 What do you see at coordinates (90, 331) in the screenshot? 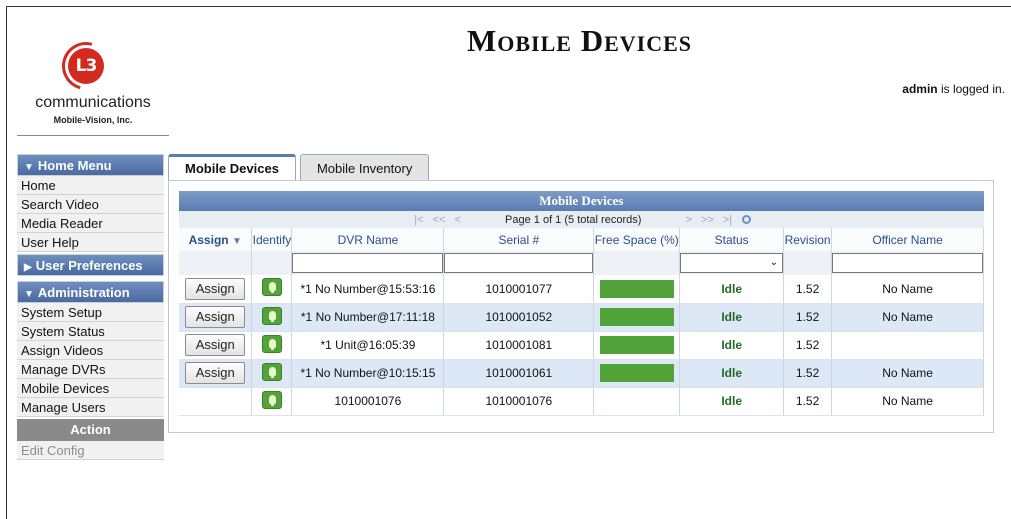
I see `sidebar-item-system-status: System Status` at bounding box center [90, 331].